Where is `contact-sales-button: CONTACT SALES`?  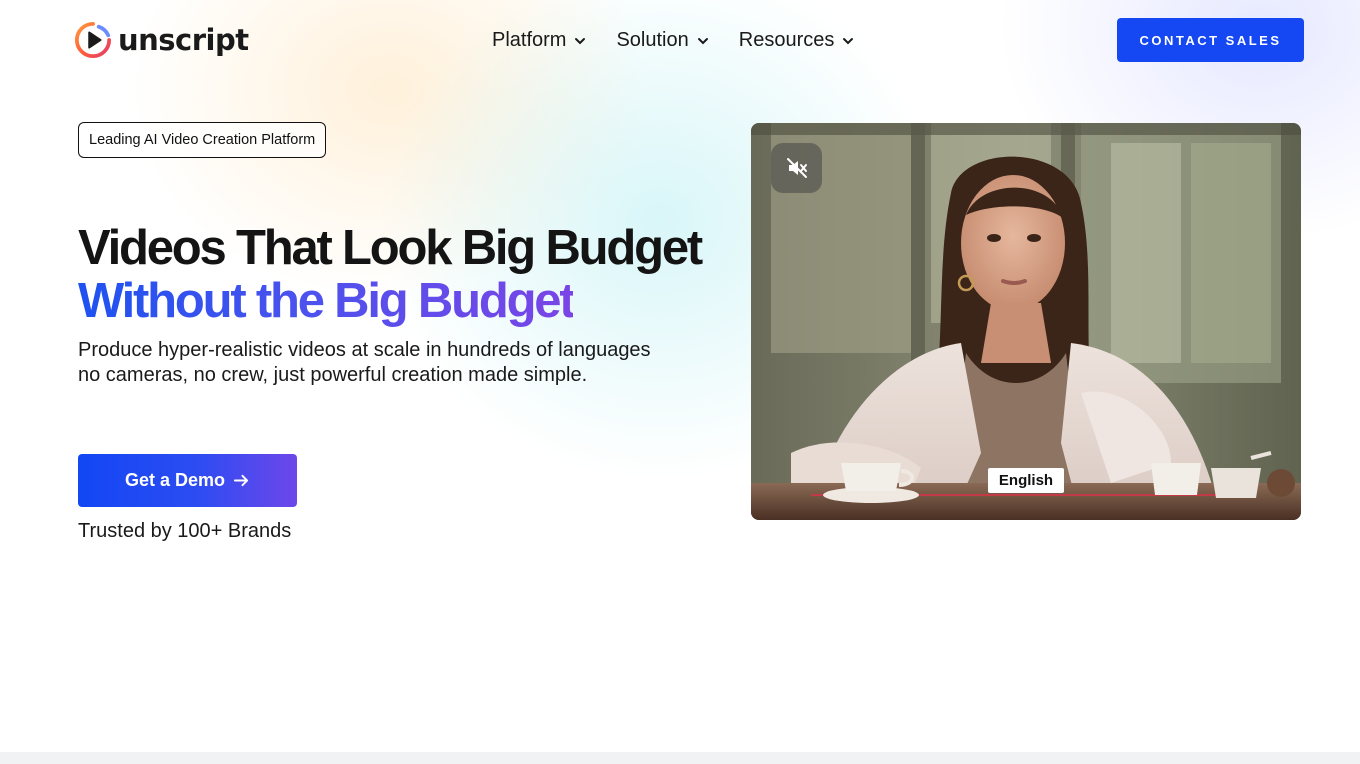
contact-sales-button: CONTACT SALES is located at coordinates (1210, 40).